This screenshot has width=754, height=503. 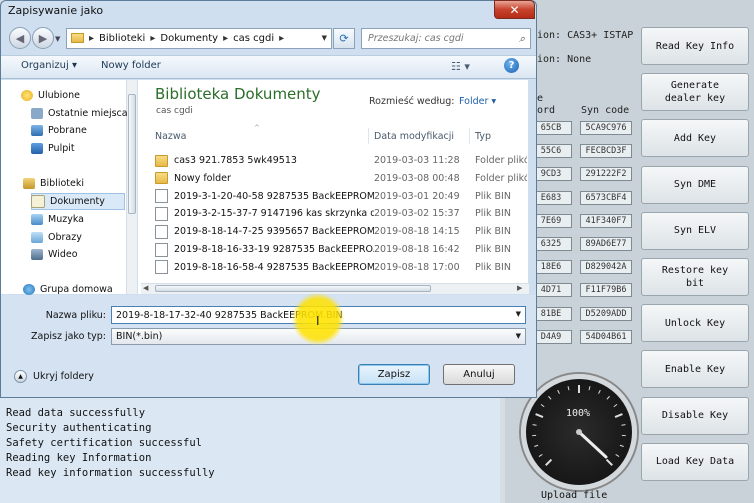 I want to click on search-placeholder: Przeszukaj: cas cgdi, so click(x=416, y=38).